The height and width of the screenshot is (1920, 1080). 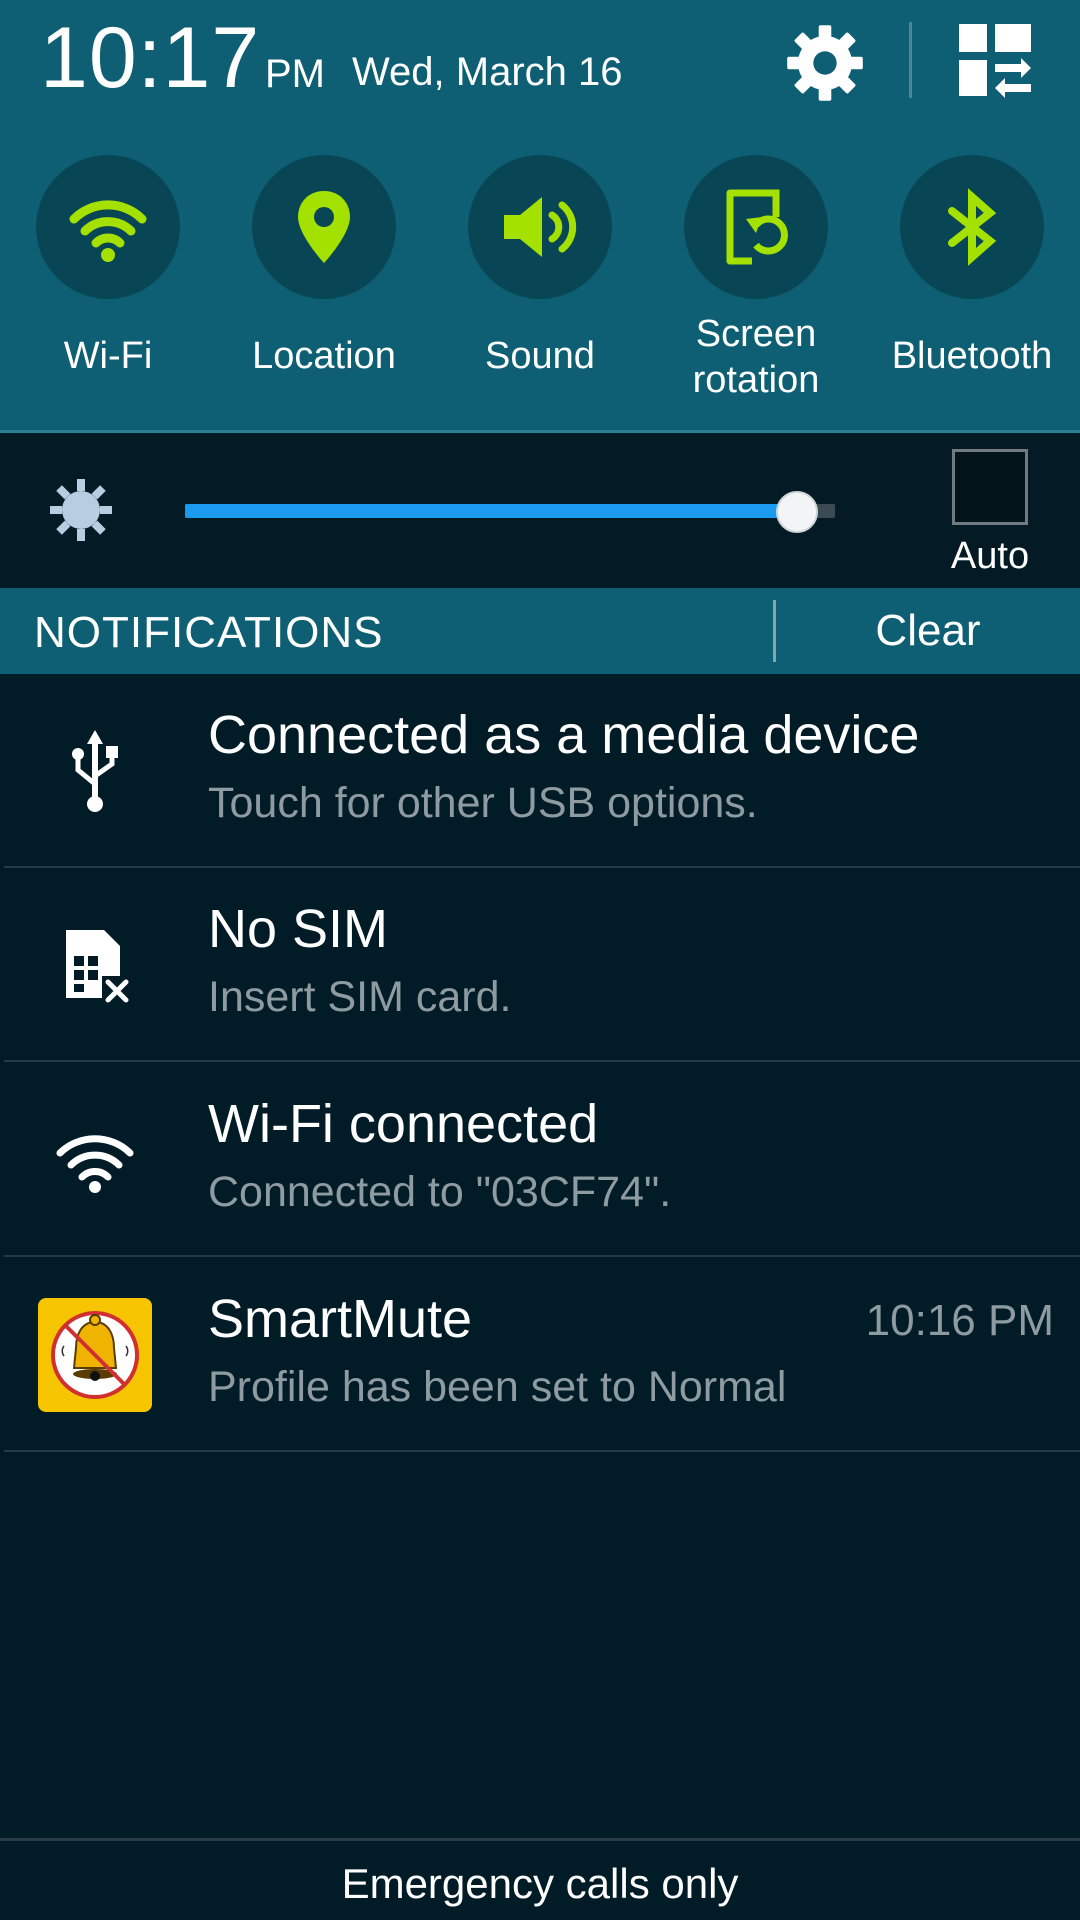 I want to click on notification-title: Connected as a media device, so click(x=564, y=735).